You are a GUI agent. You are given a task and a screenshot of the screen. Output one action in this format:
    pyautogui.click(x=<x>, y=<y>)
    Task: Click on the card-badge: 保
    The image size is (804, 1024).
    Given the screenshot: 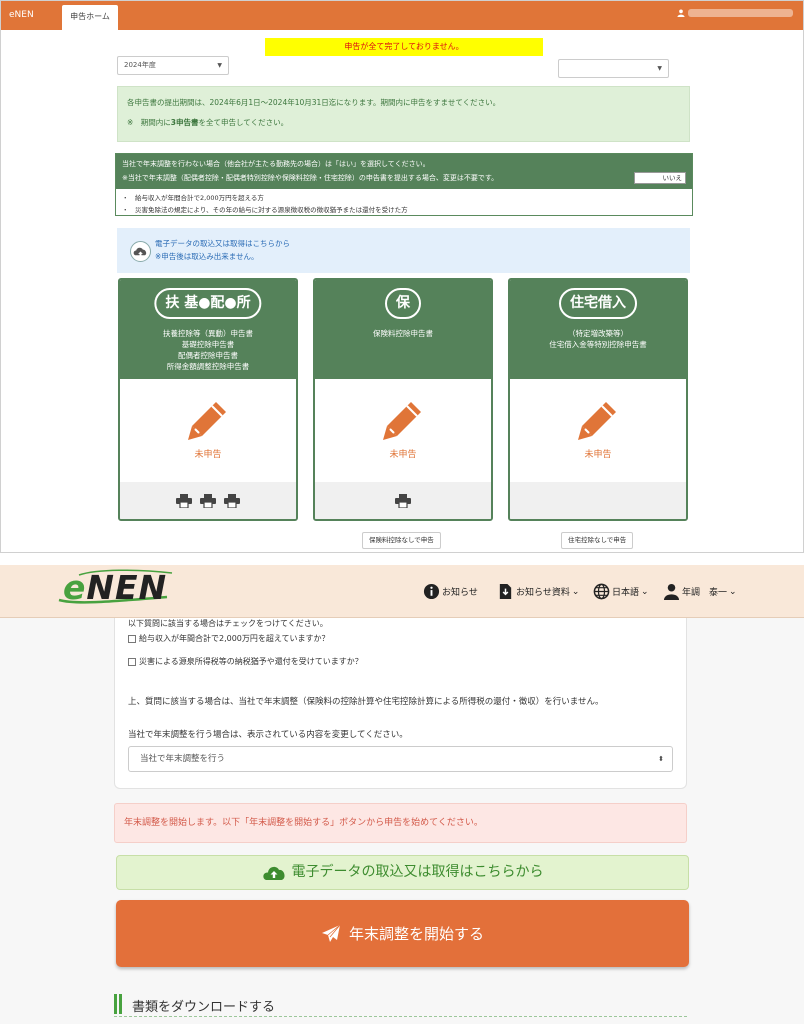 What is the action you would take?
    pyautogui.click(x=403, y=303)
    